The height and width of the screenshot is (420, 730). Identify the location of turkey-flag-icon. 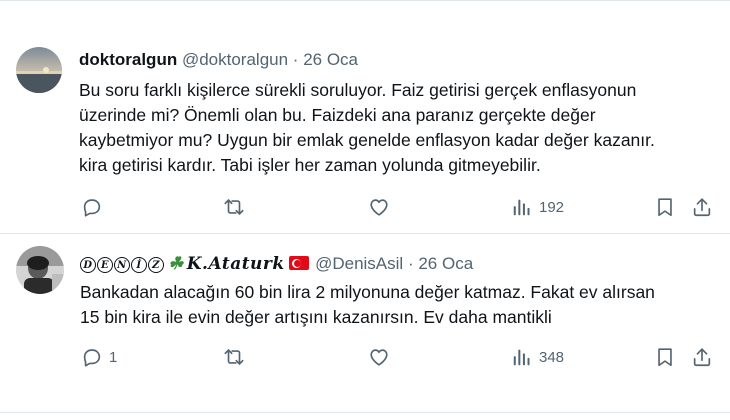
(298, 263).